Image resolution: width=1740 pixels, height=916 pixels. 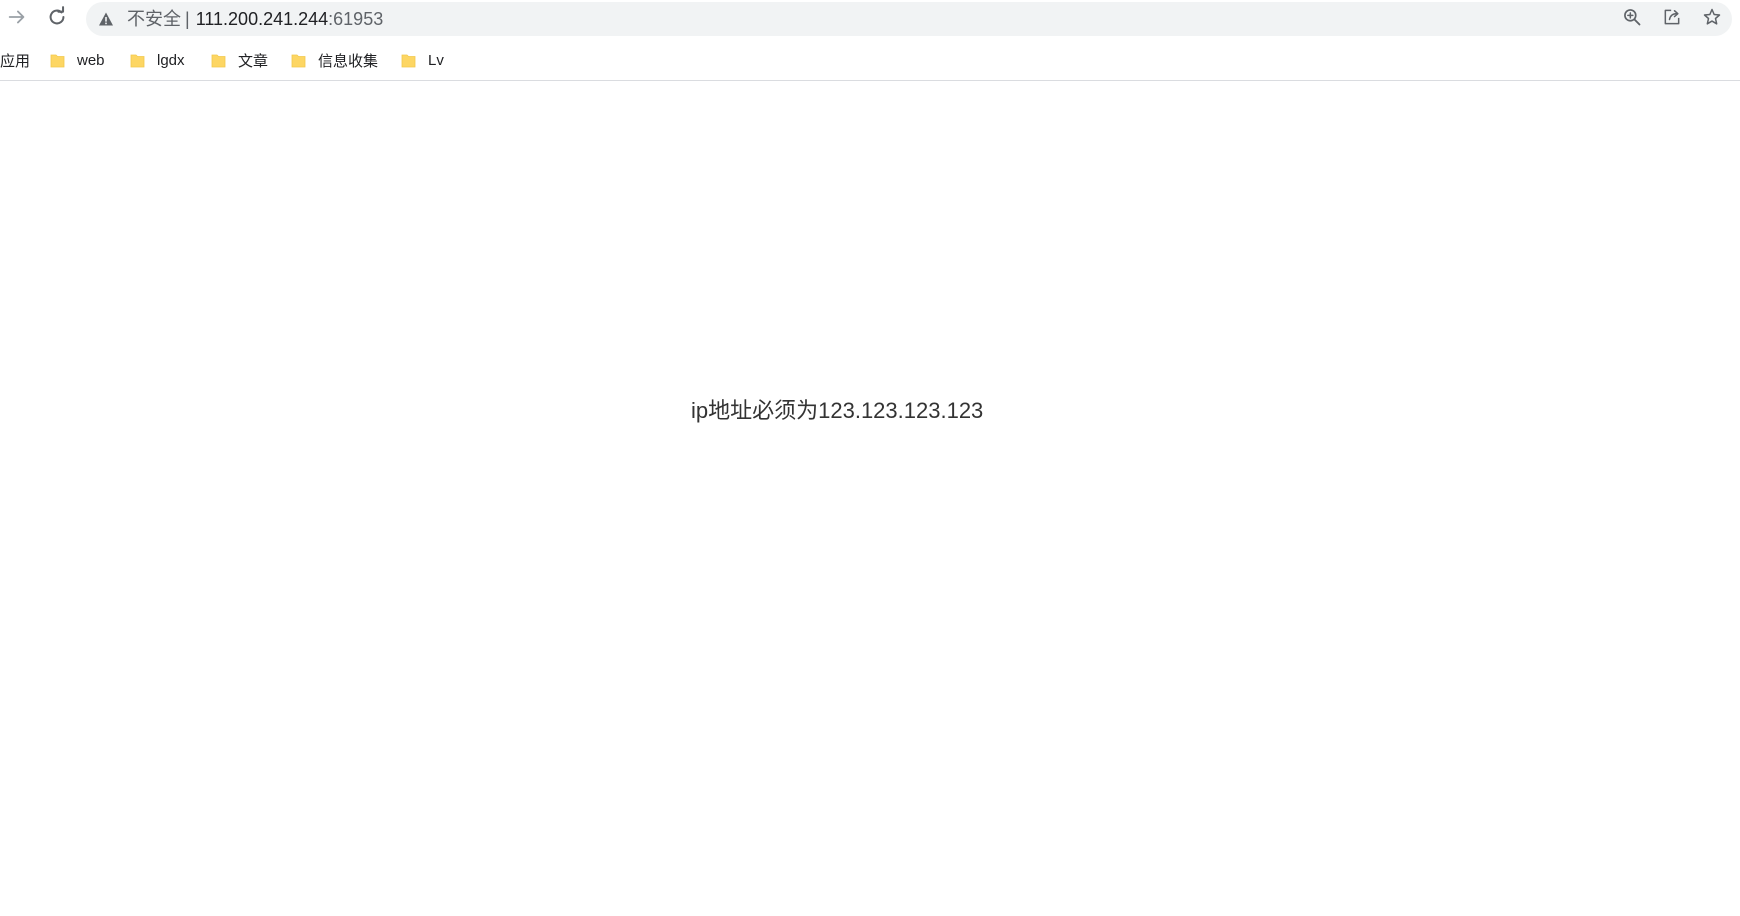 What do you see at coordinates (154, 19) in the screenshot?
I see `security-label: 不安全` at bounding box center [154, 19].